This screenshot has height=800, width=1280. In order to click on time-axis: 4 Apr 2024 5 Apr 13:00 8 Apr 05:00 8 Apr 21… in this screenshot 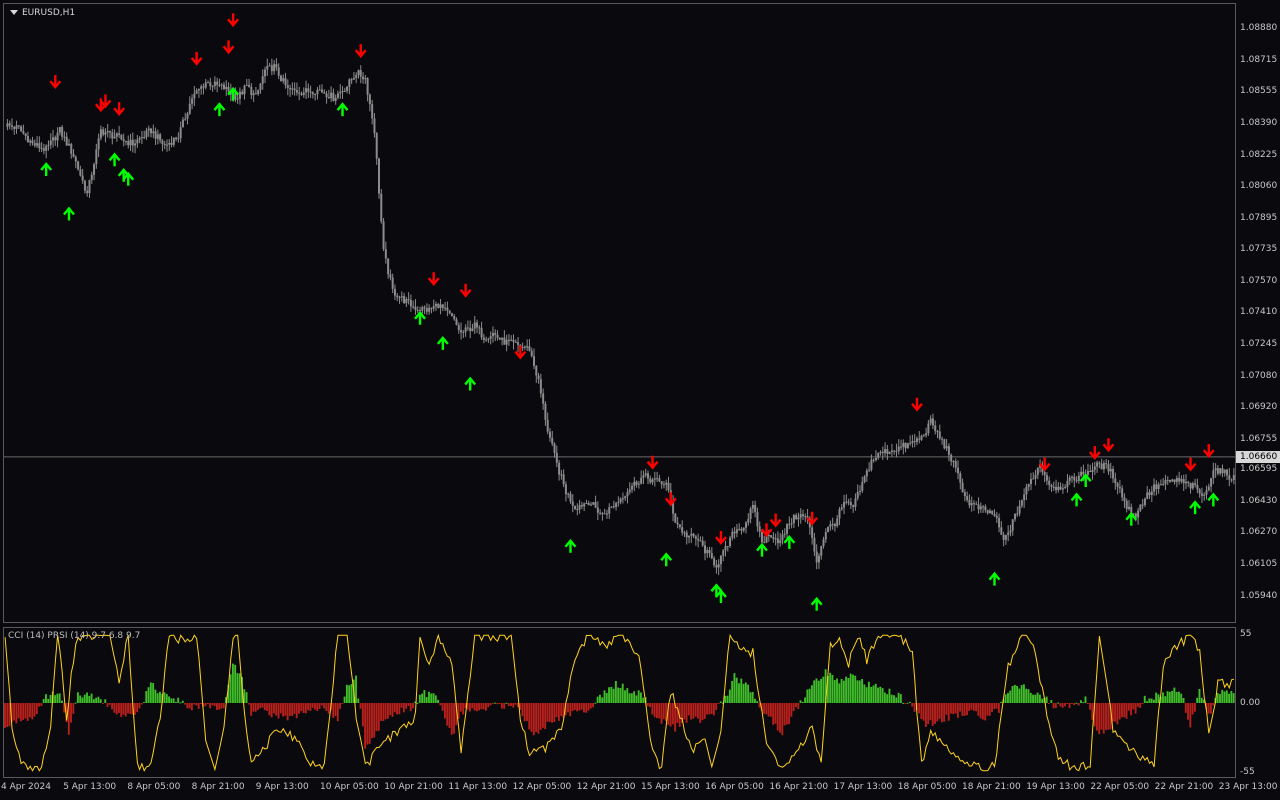, I will do `click(639, 789)`.